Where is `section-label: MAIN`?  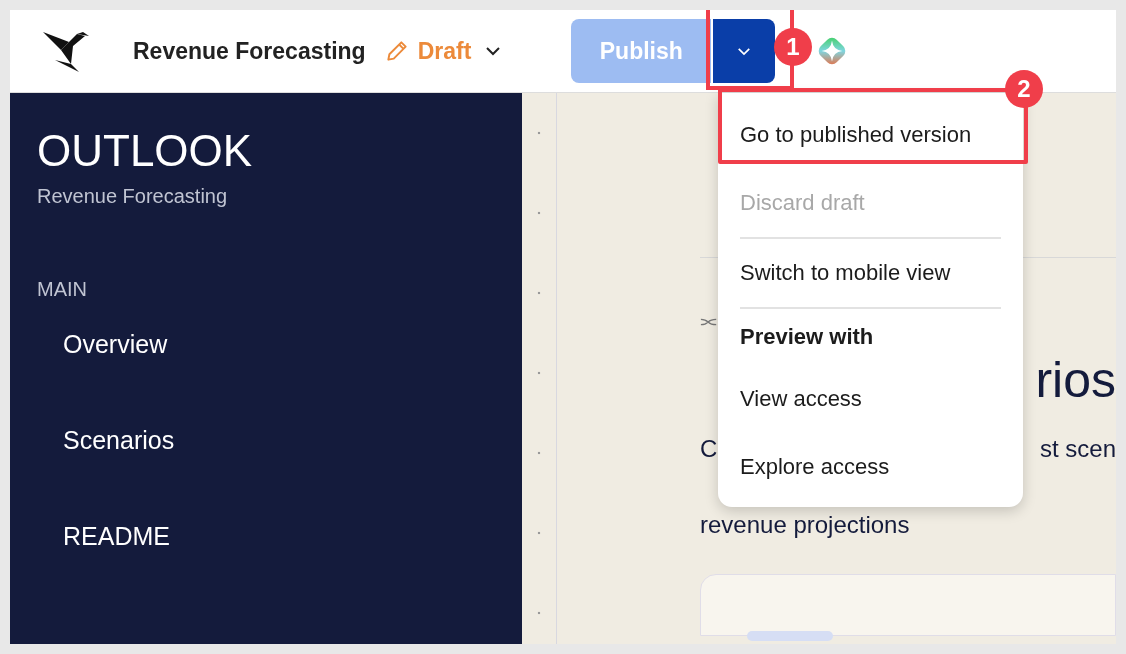
section-label: MAIN is located at coordinates (62, 290).